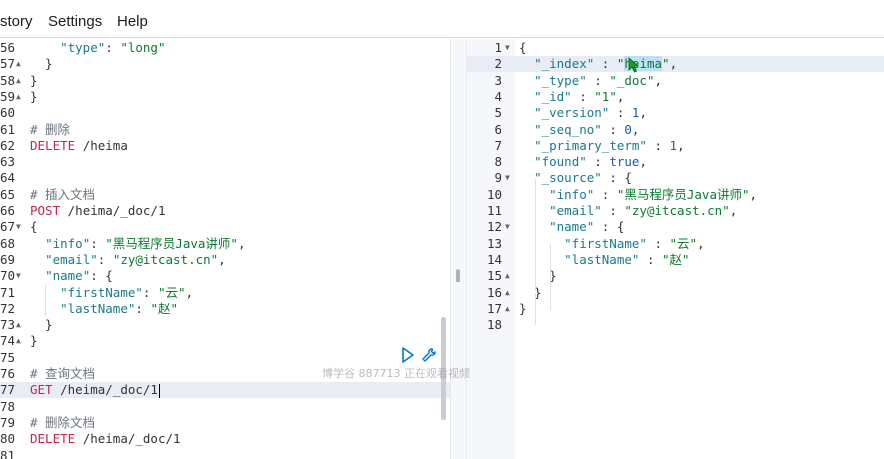 This screenshot has width=884, height=459. Describe the element at coordinates (50, 129) in the screenshot. I see `code-text: # 删除` at that location.